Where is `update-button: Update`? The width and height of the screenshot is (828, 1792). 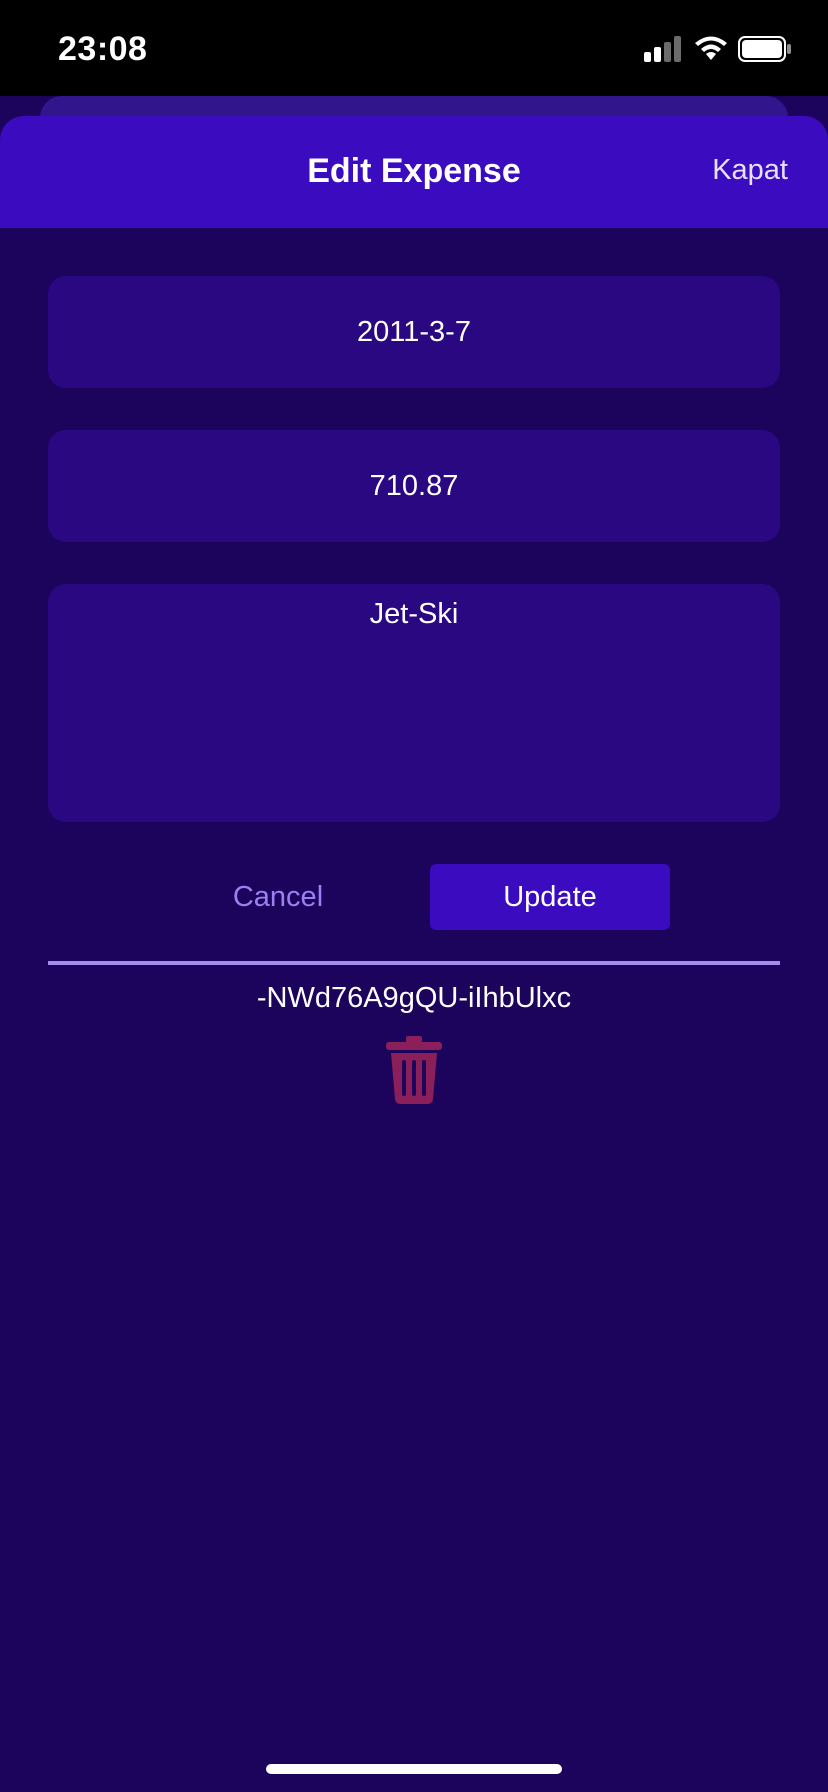
update-button: Update is located at coordinates (550, 897).